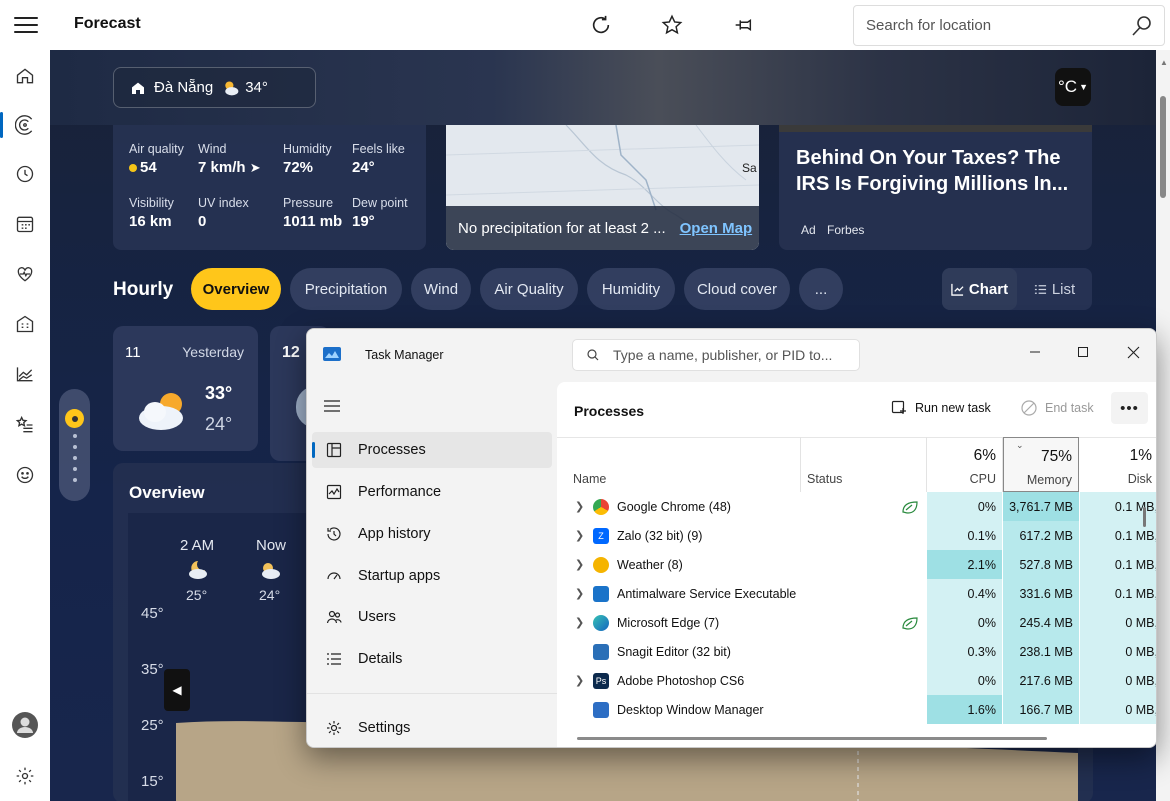 Image resolution: width=1170 pixels, height=801 pixels. What do you see at coordinates (743, 25) in the screenshot?
I see `pin-icon` at bounding box center [743, 25].